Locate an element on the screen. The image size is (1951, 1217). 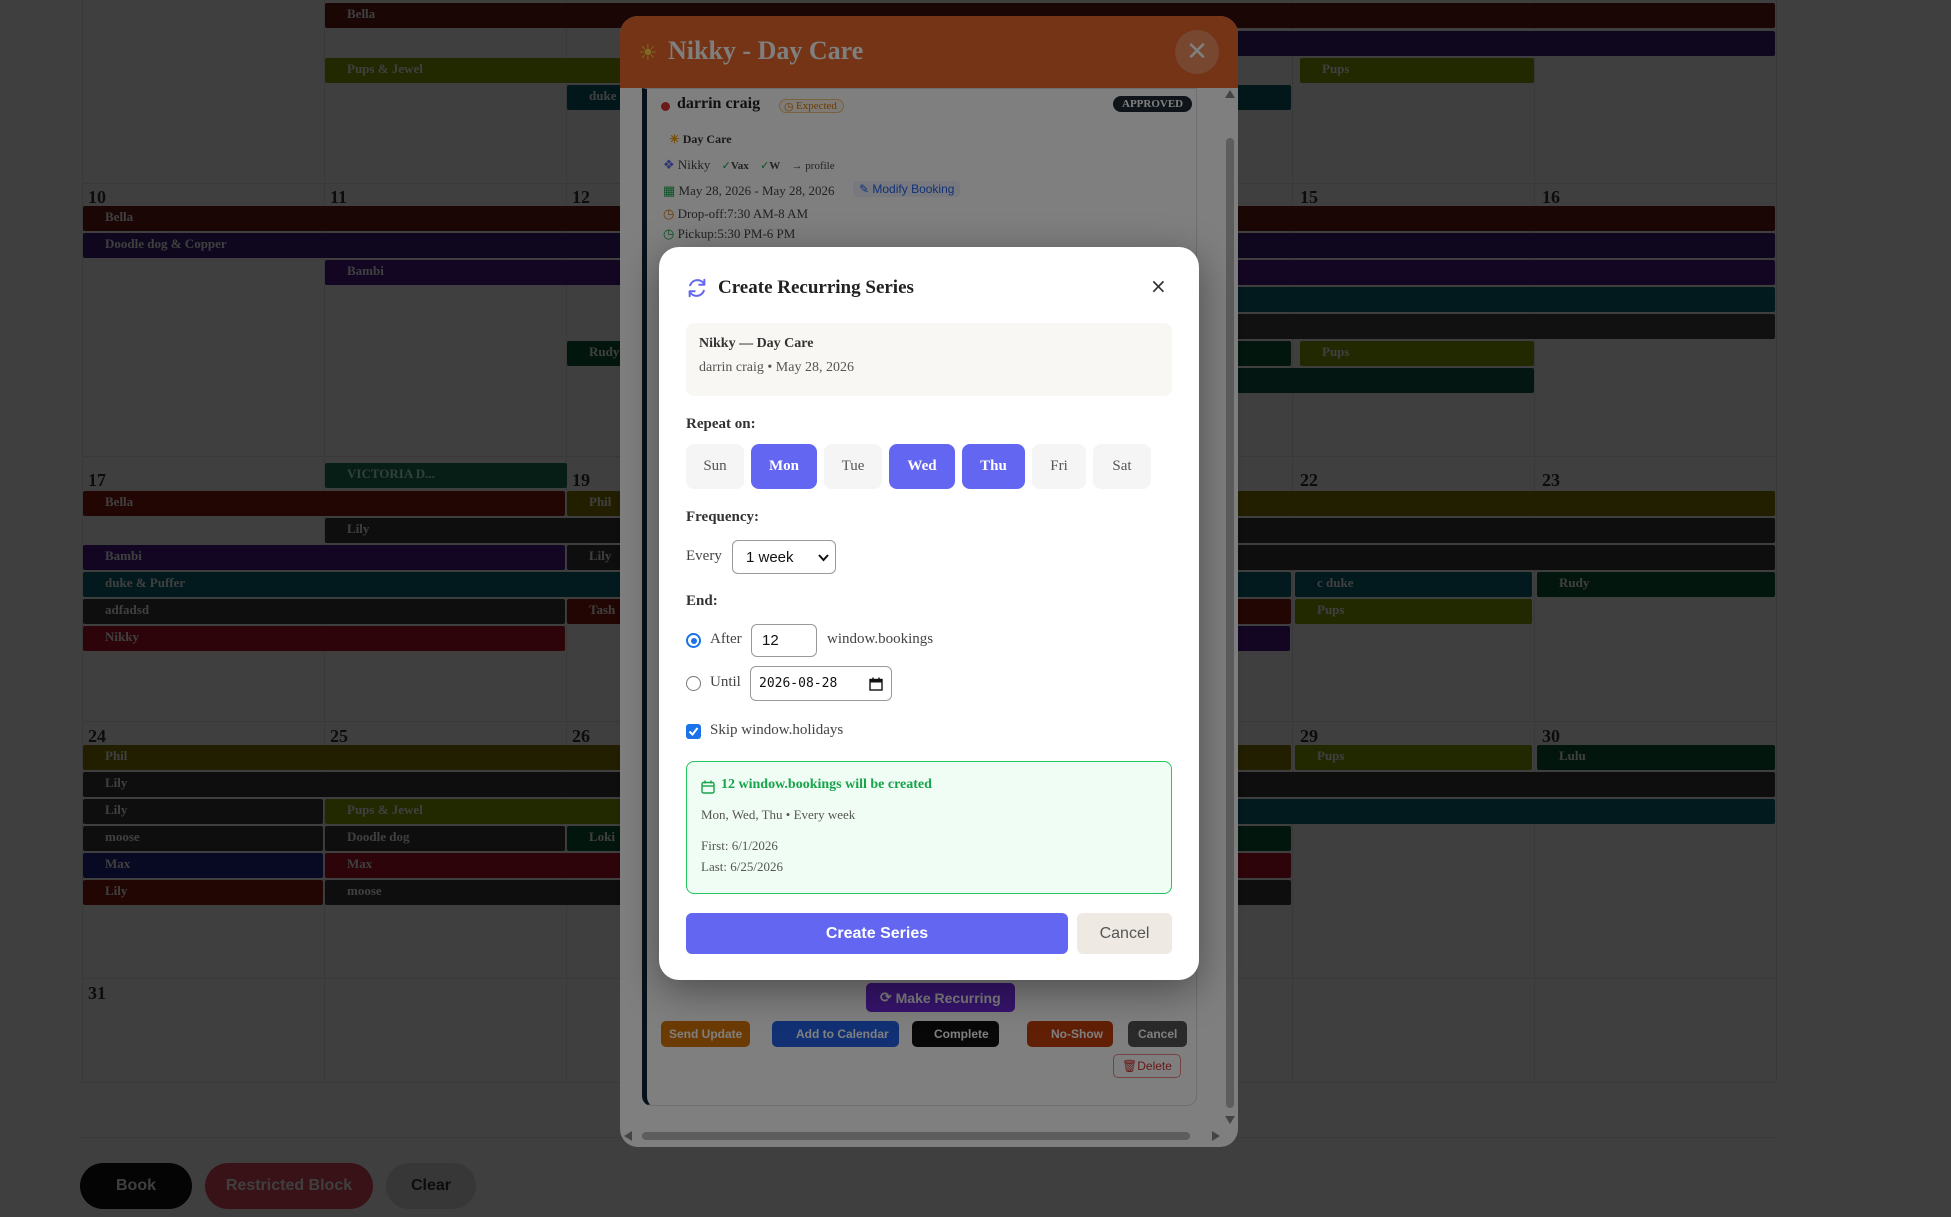
day-toggle-sun: Sun is located at coordinates (715, 466).